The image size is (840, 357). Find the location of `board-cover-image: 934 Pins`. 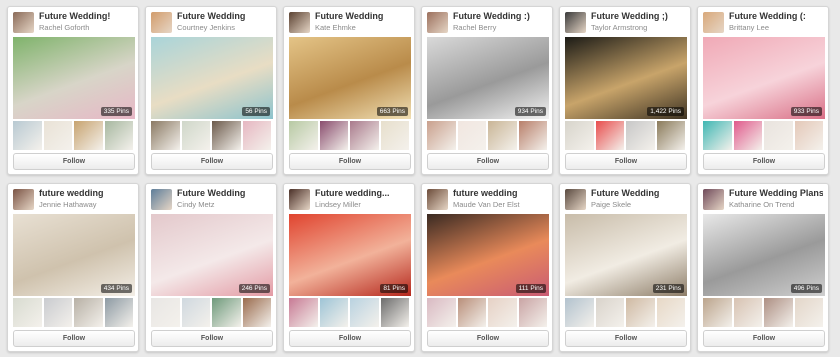

board-cover-image: 934 Pins is located at coordinates (488, 78).